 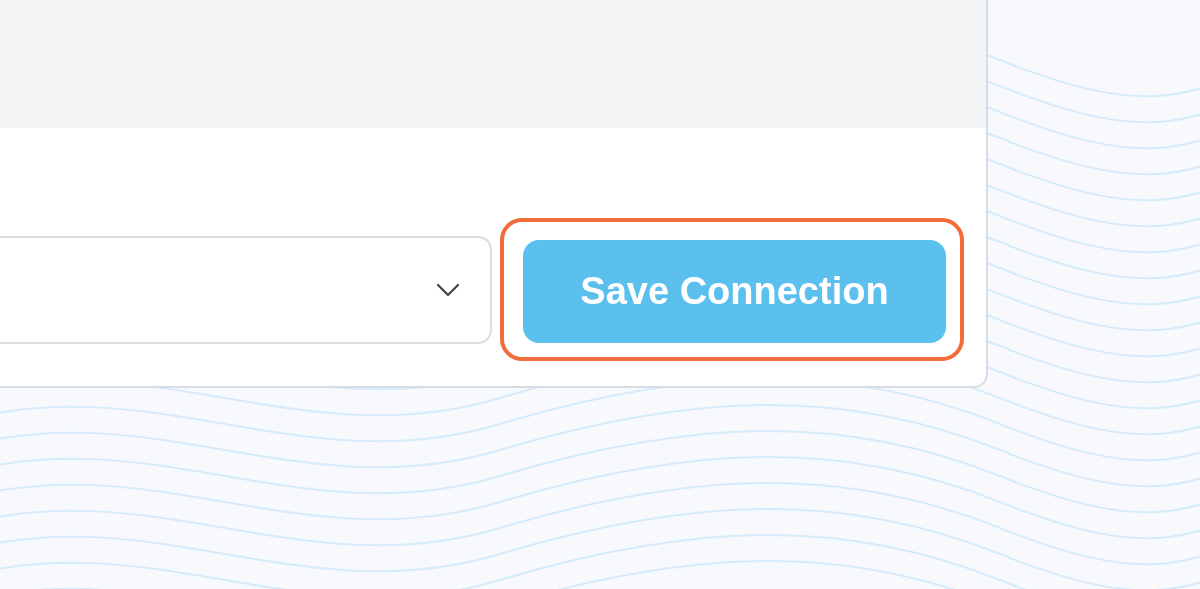 What do you see at coordinates (448, 289) in the screenshot?
I see `chevron-icon` at bounding box center [448, 289].